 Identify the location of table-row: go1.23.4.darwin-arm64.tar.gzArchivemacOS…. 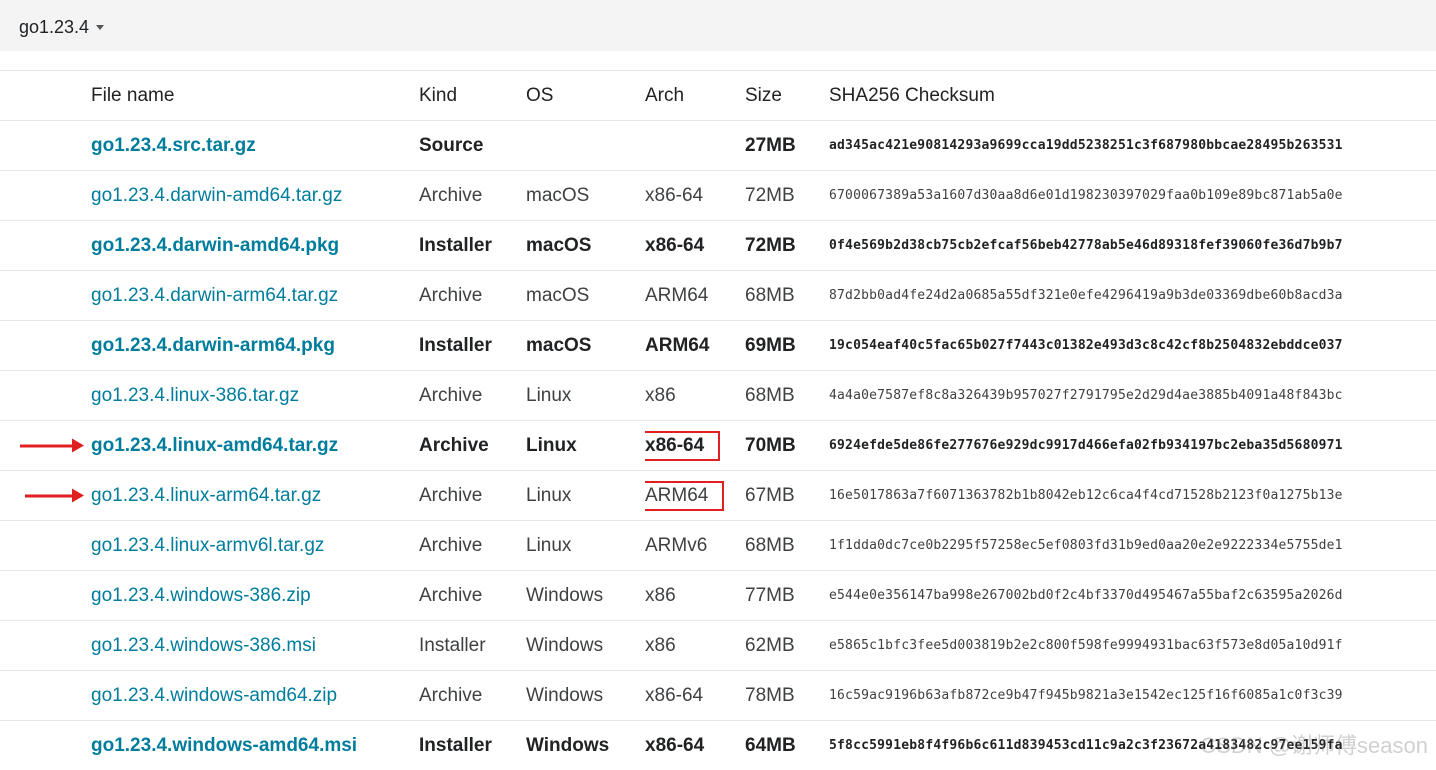
(718, 296).